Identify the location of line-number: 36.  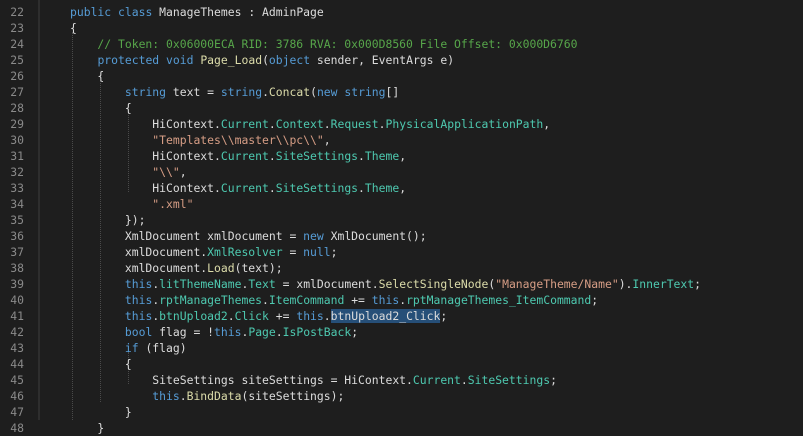
(17, 236).